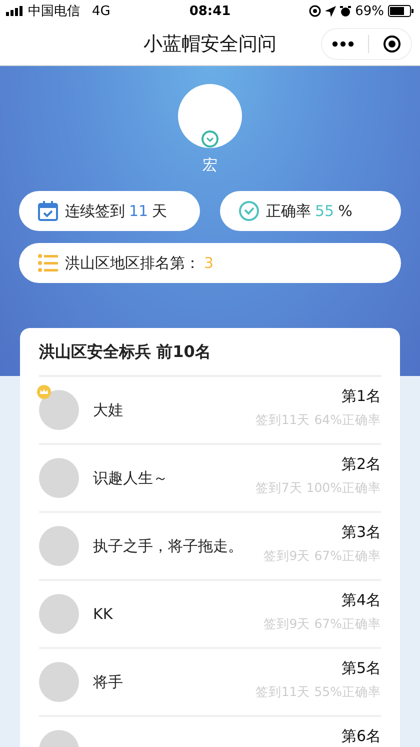  Describe the element at coordinates (210, 352) in the screenshot. I see `leaderboard-title: 洪山区安全标兵 前10名` at that location.